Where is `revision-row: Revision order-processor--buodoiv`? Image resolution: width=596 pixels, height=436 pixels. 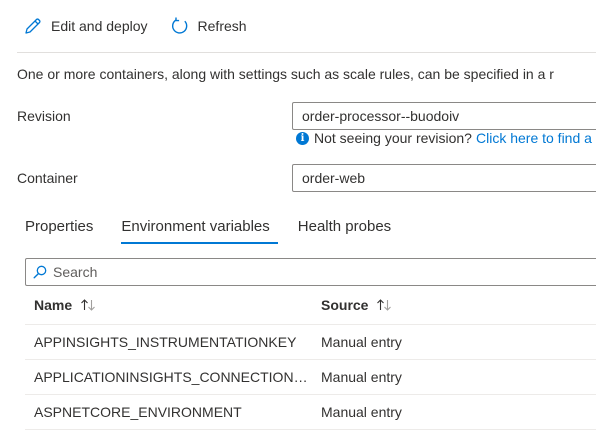
revision-row: Revision order-processor--buodoiv is located at coordinates (306, 116).